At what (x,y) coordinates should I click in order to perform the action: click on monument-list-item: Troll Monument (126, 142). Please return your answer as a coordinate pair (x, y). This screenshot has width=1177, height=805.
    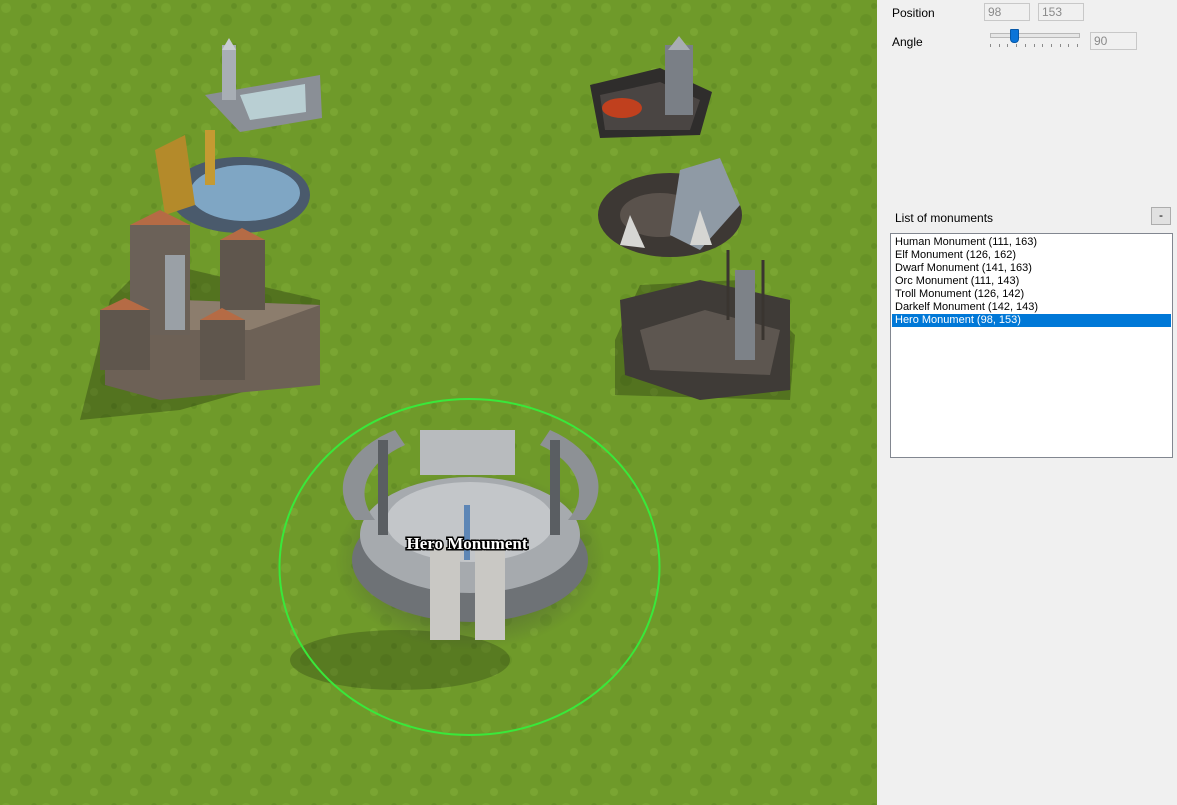
    Looking at the image, I should click on (1031, 294).